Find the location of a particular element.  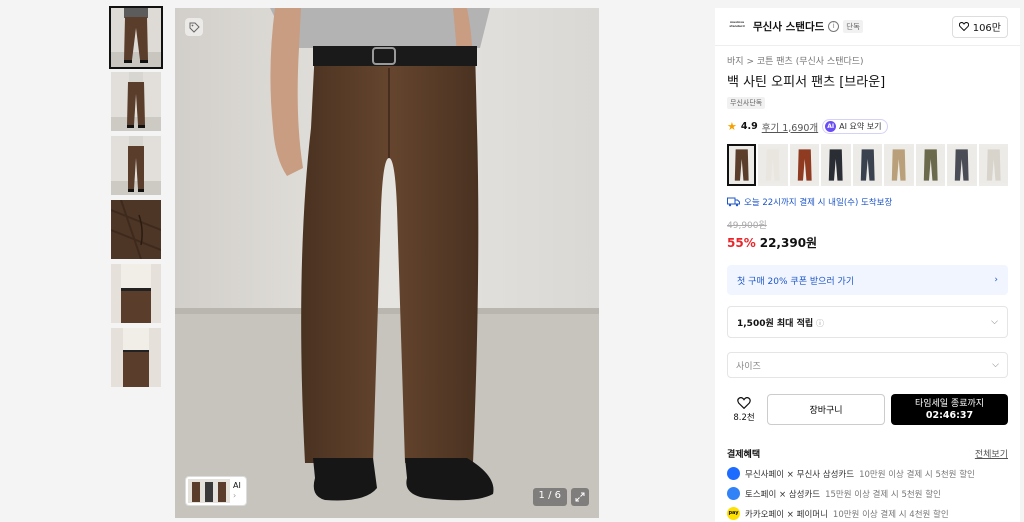

brand-like-button: 106만 is located at coordinates (979, 26).